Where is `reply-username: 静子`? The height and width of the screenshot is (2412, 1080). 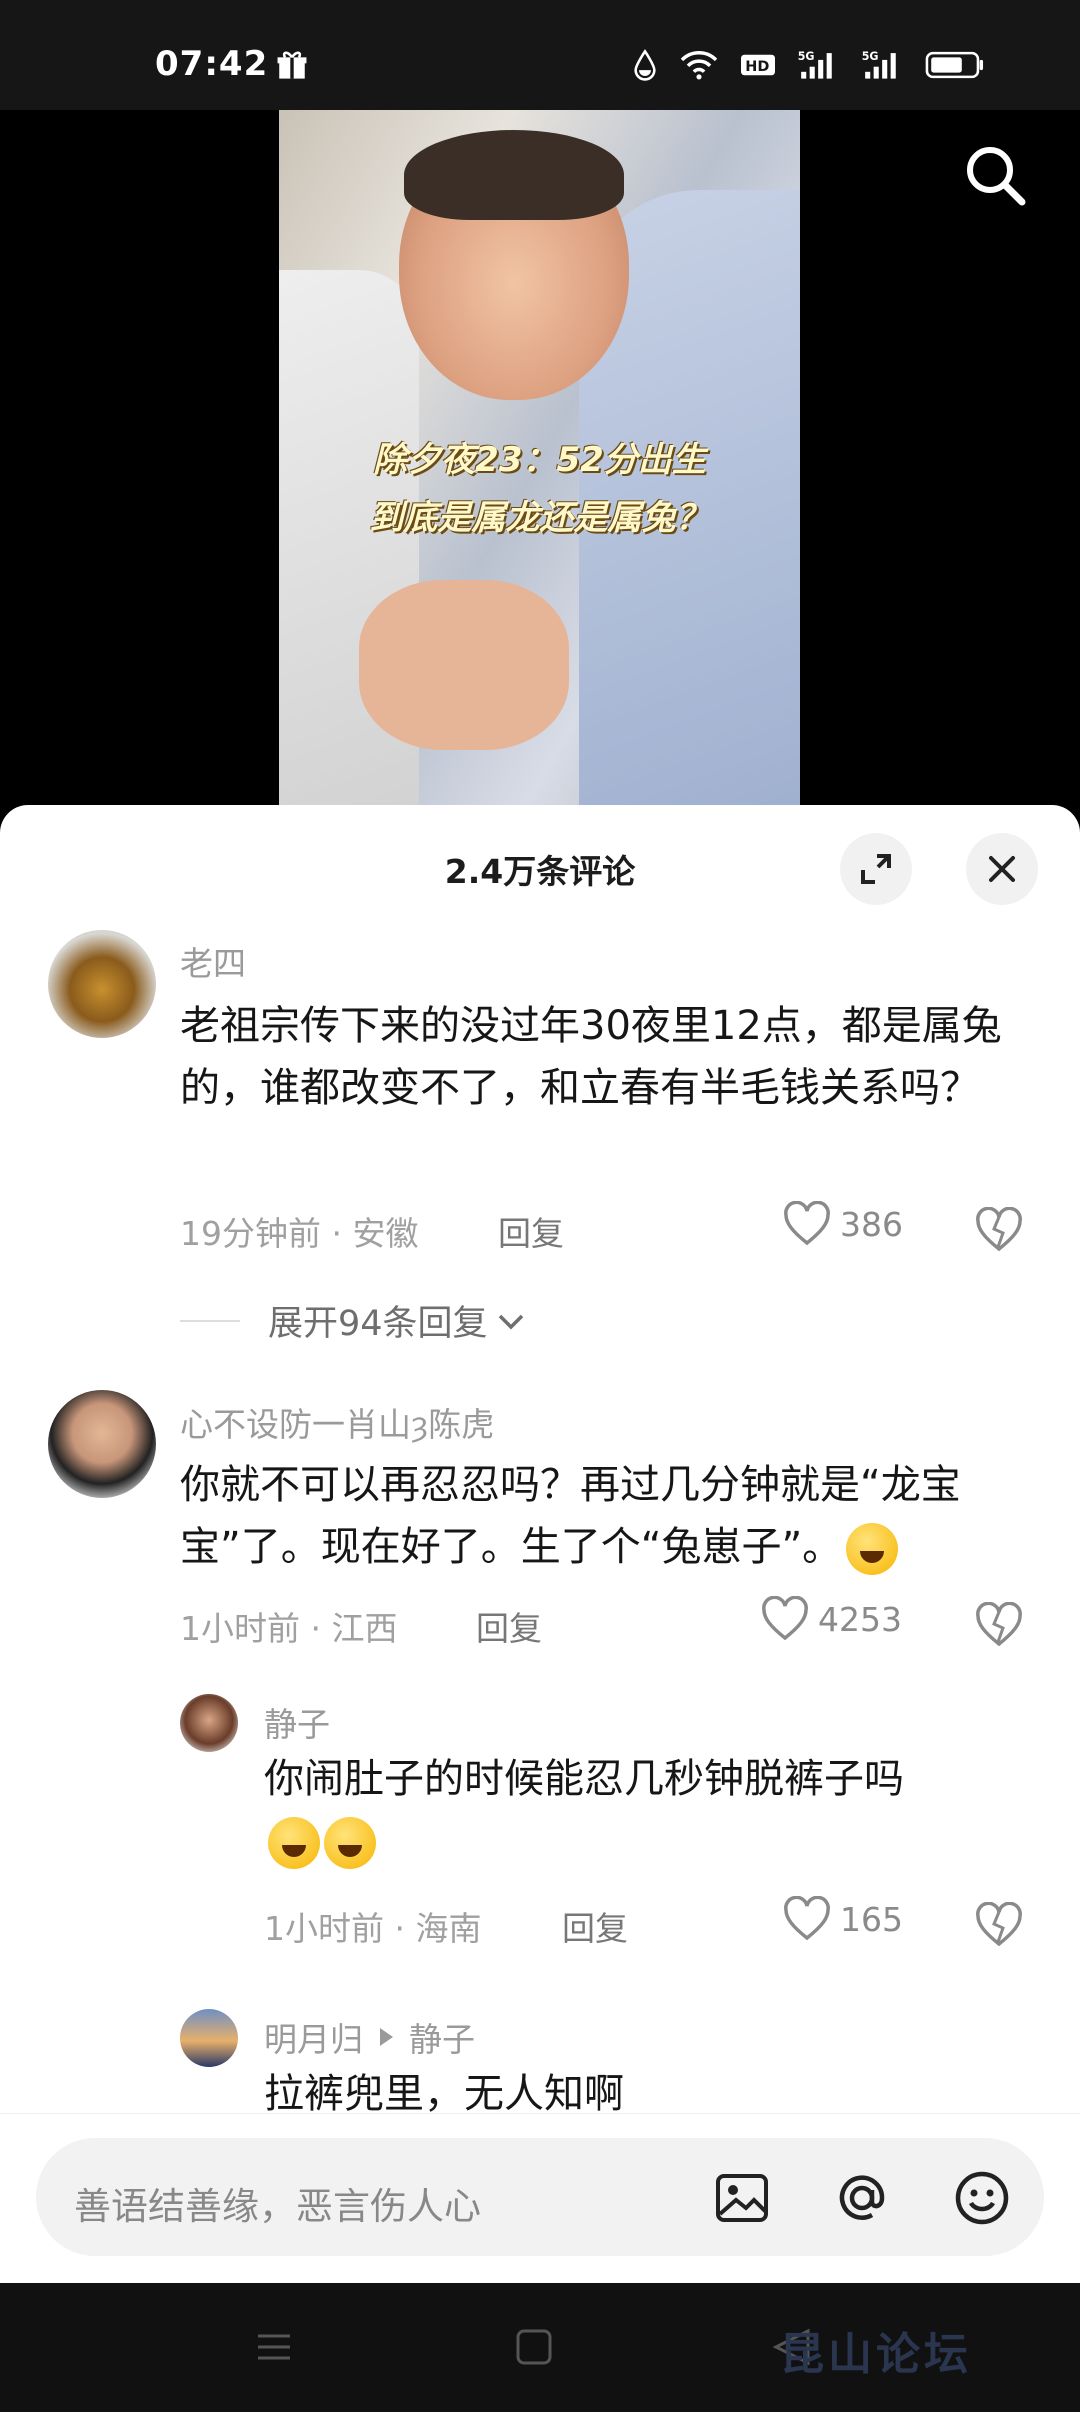 reply-username: 静子 is located at coordinates (297, 1722).